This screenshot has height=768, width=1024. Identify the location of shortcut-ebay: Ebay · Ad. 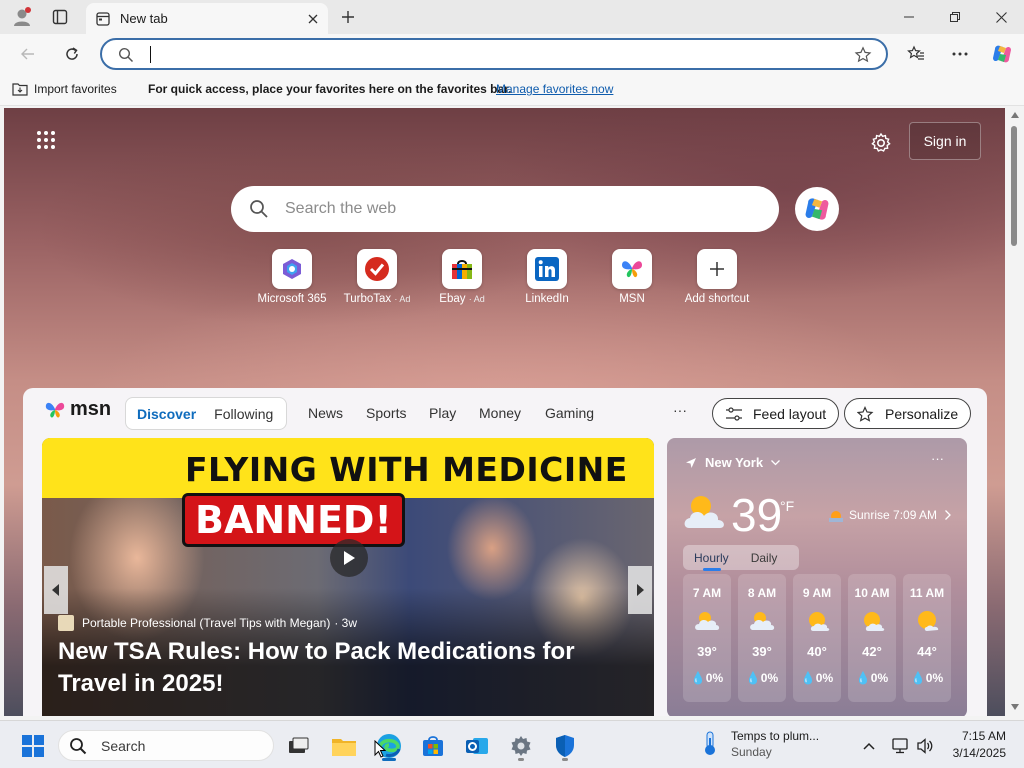
(462, 277).